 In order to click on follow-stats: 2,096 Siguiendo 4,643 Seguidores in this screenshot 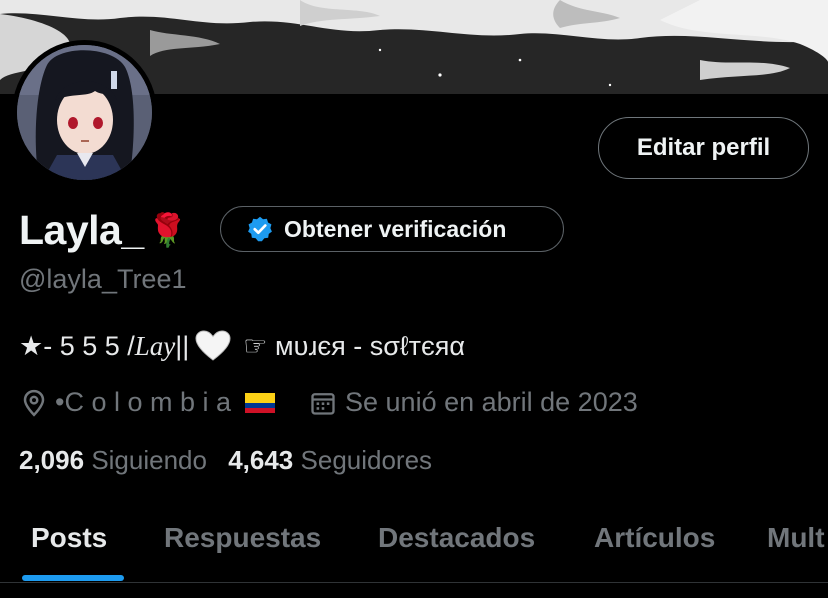, I will do `click(225, 460)`.